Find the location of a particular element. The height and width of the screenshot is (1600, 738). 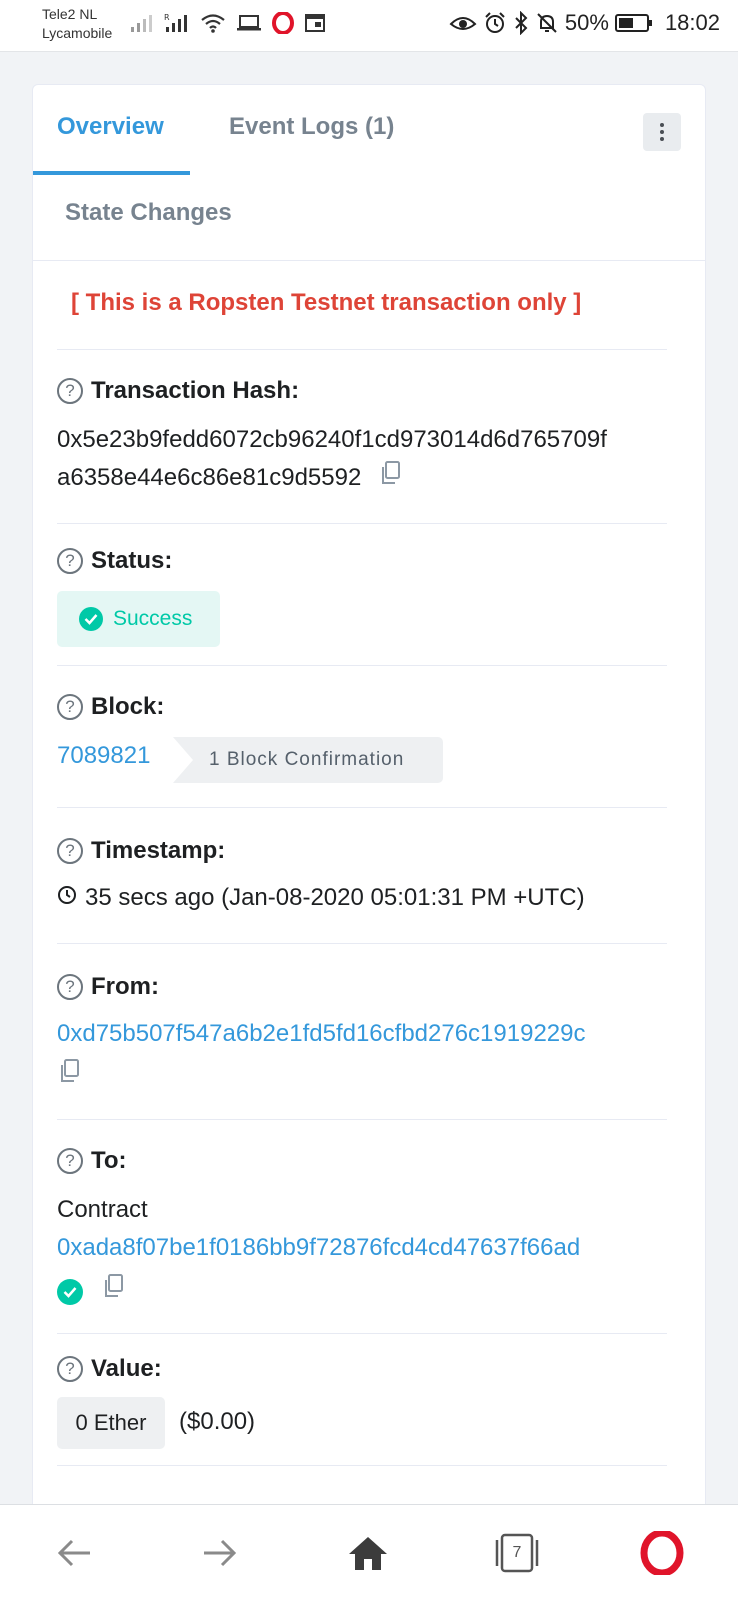

svg-text: R is located at coordinates (167, 17).